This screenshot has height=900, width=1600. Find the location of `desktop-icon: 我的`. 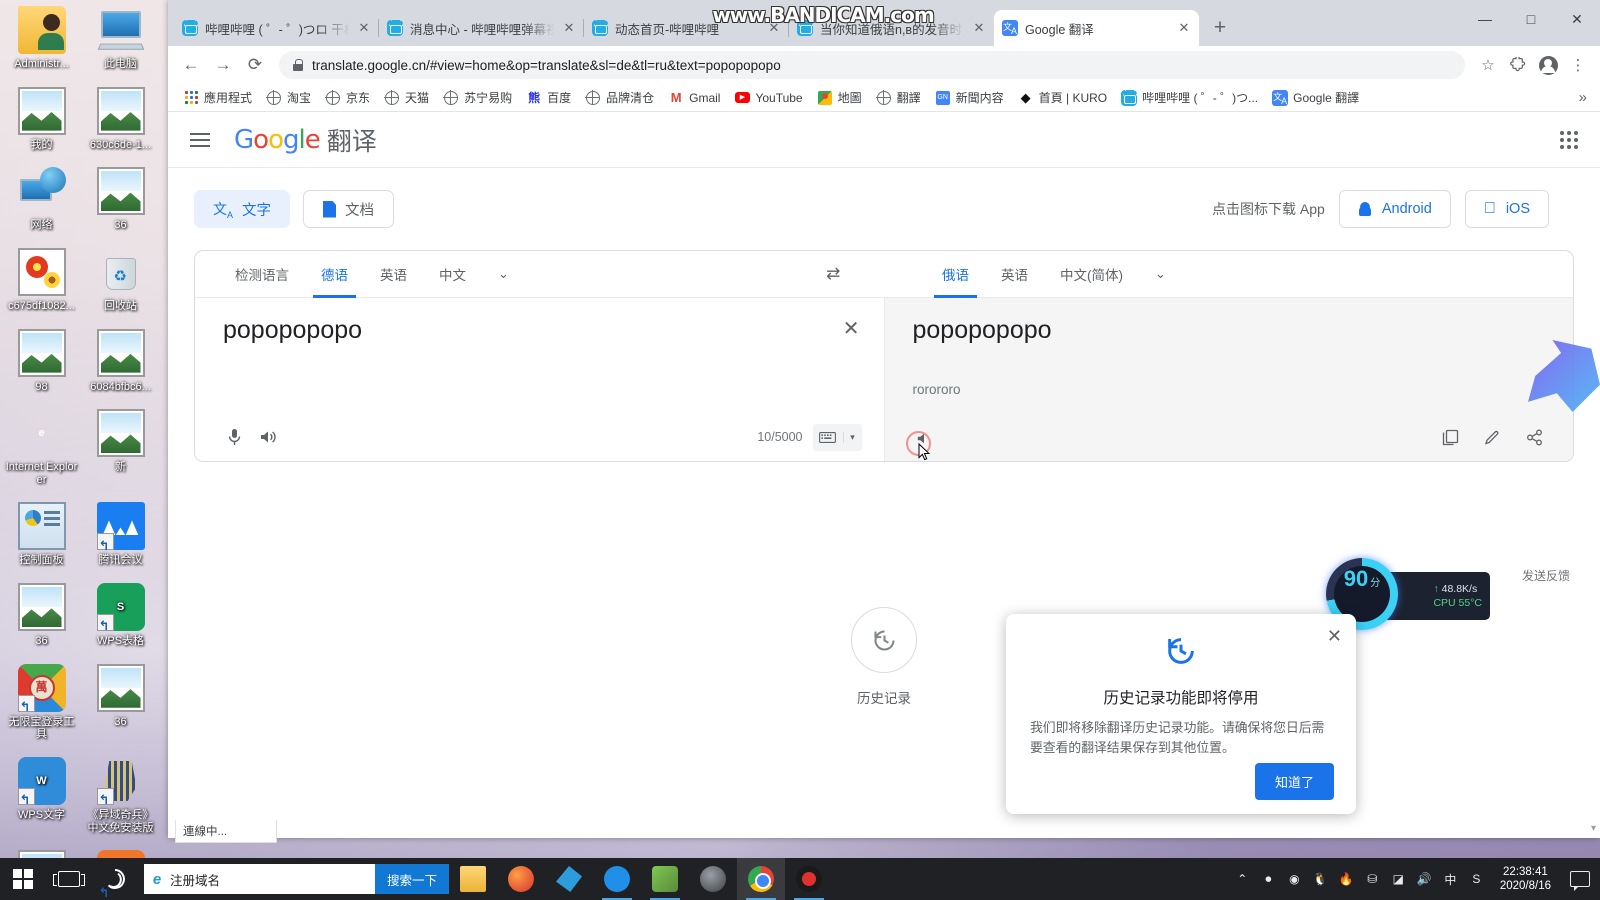

desktop-icon: 我的 is located at coordinates (41, 119).